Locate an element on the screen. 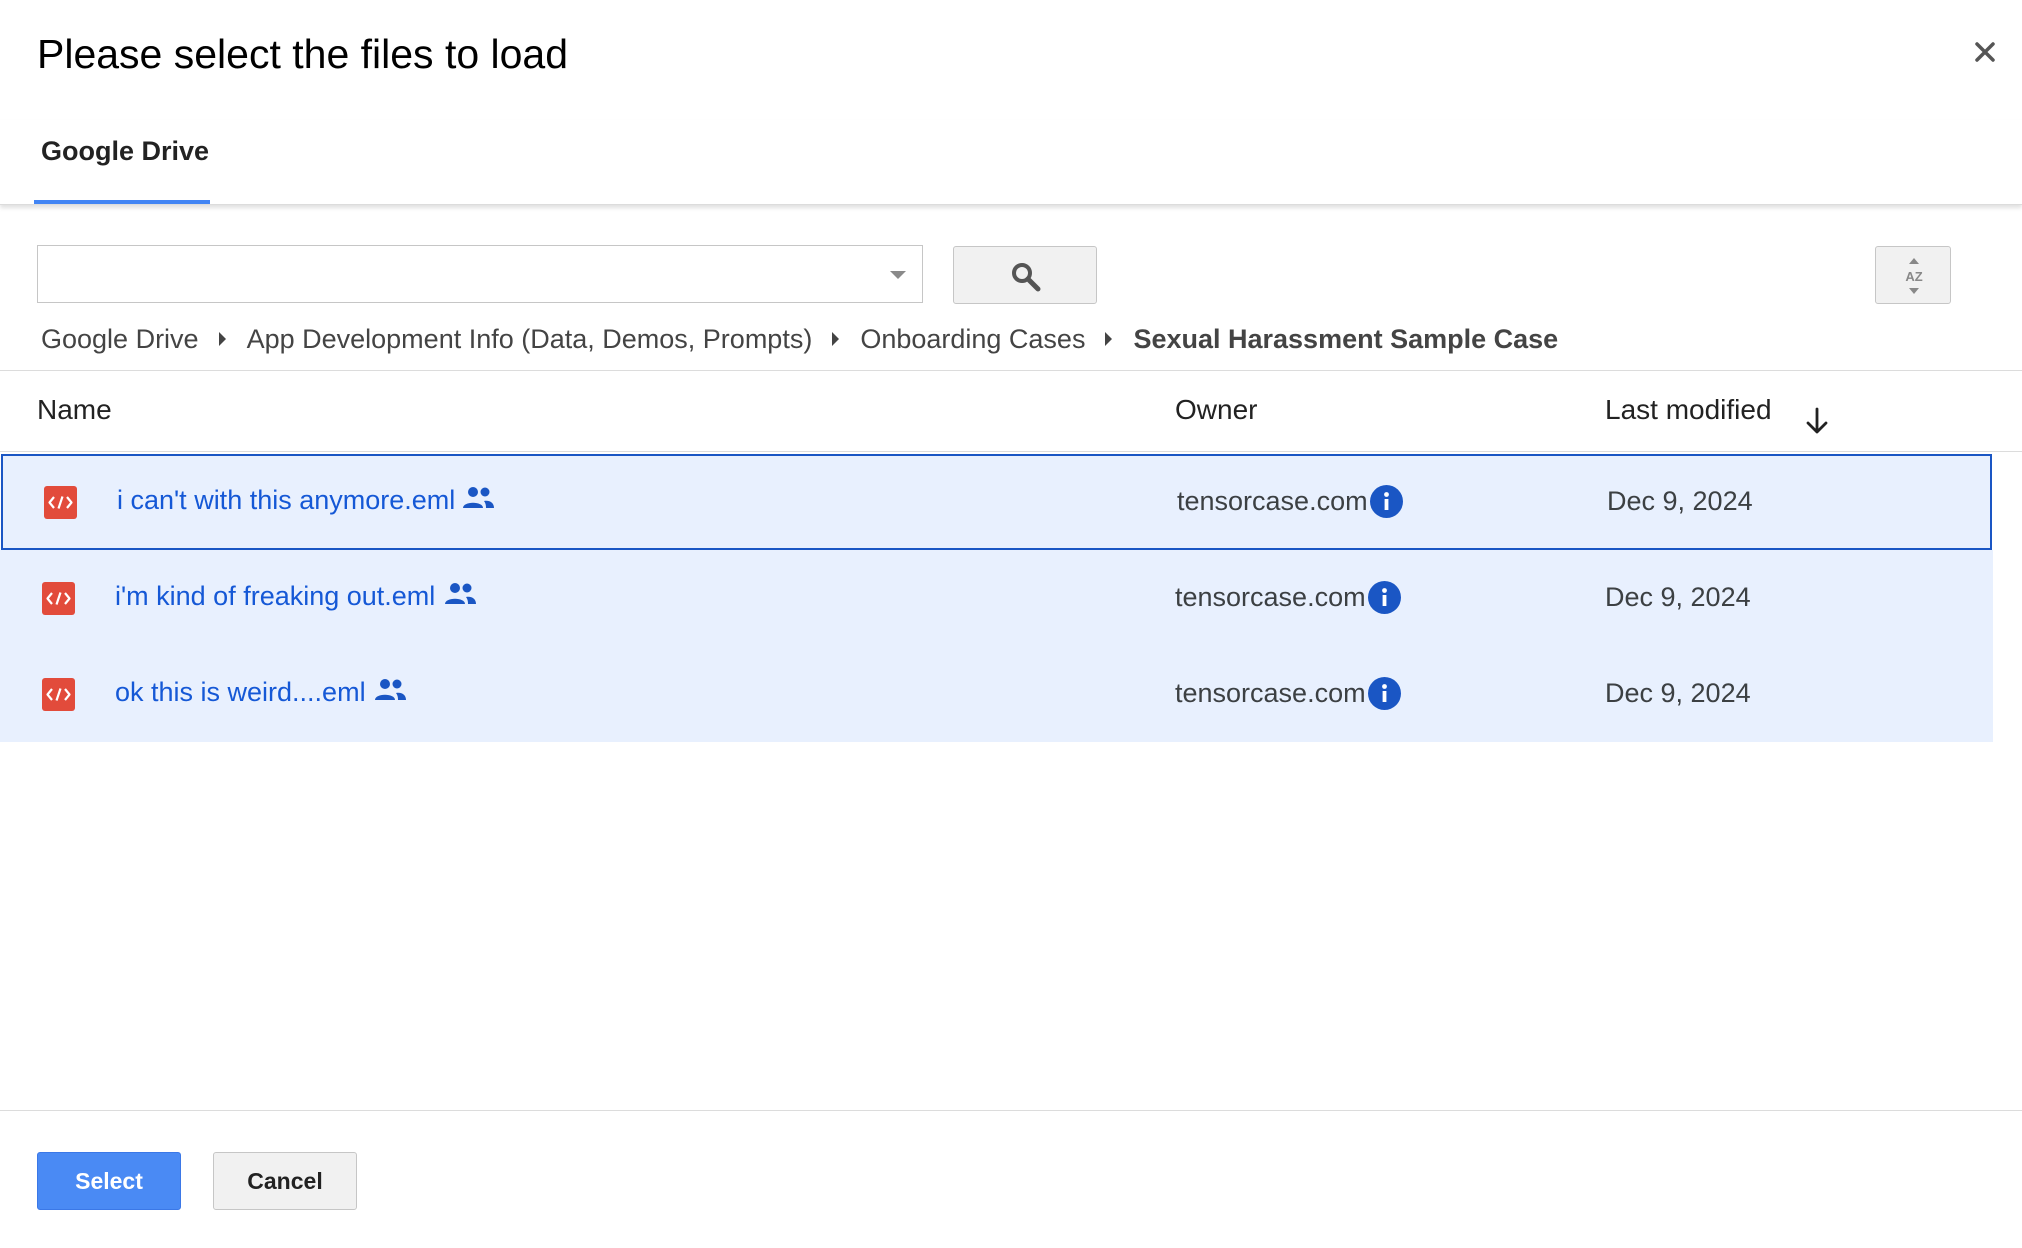 Image resolution: width=2022 pixels, height=1248 pixels. select-button: Select is located at coordinates (109, 1181).